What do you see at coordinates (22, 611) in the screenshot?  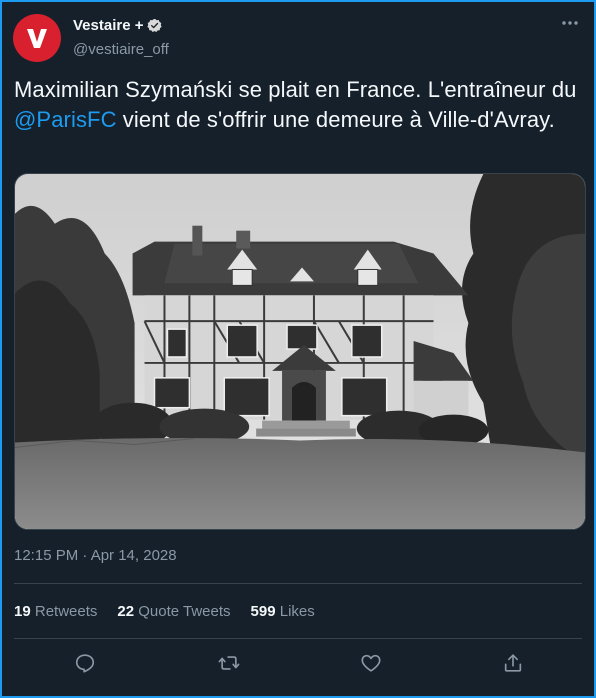 I see `retweets-count: 19` at bounding box center [22, 611].